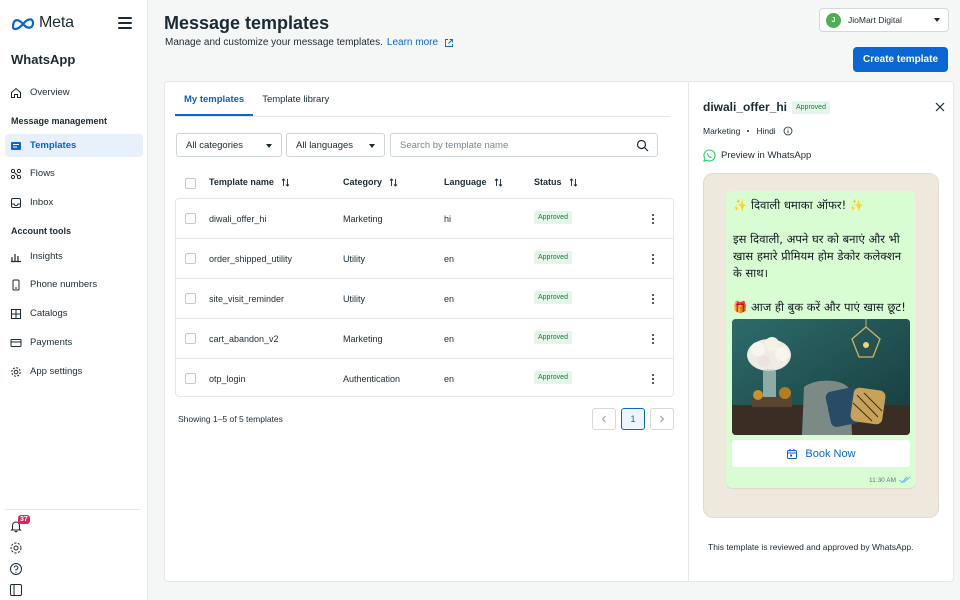 The height and width of the screenshot is (600, 960). I want to click on home-icon, so click(16, 92).